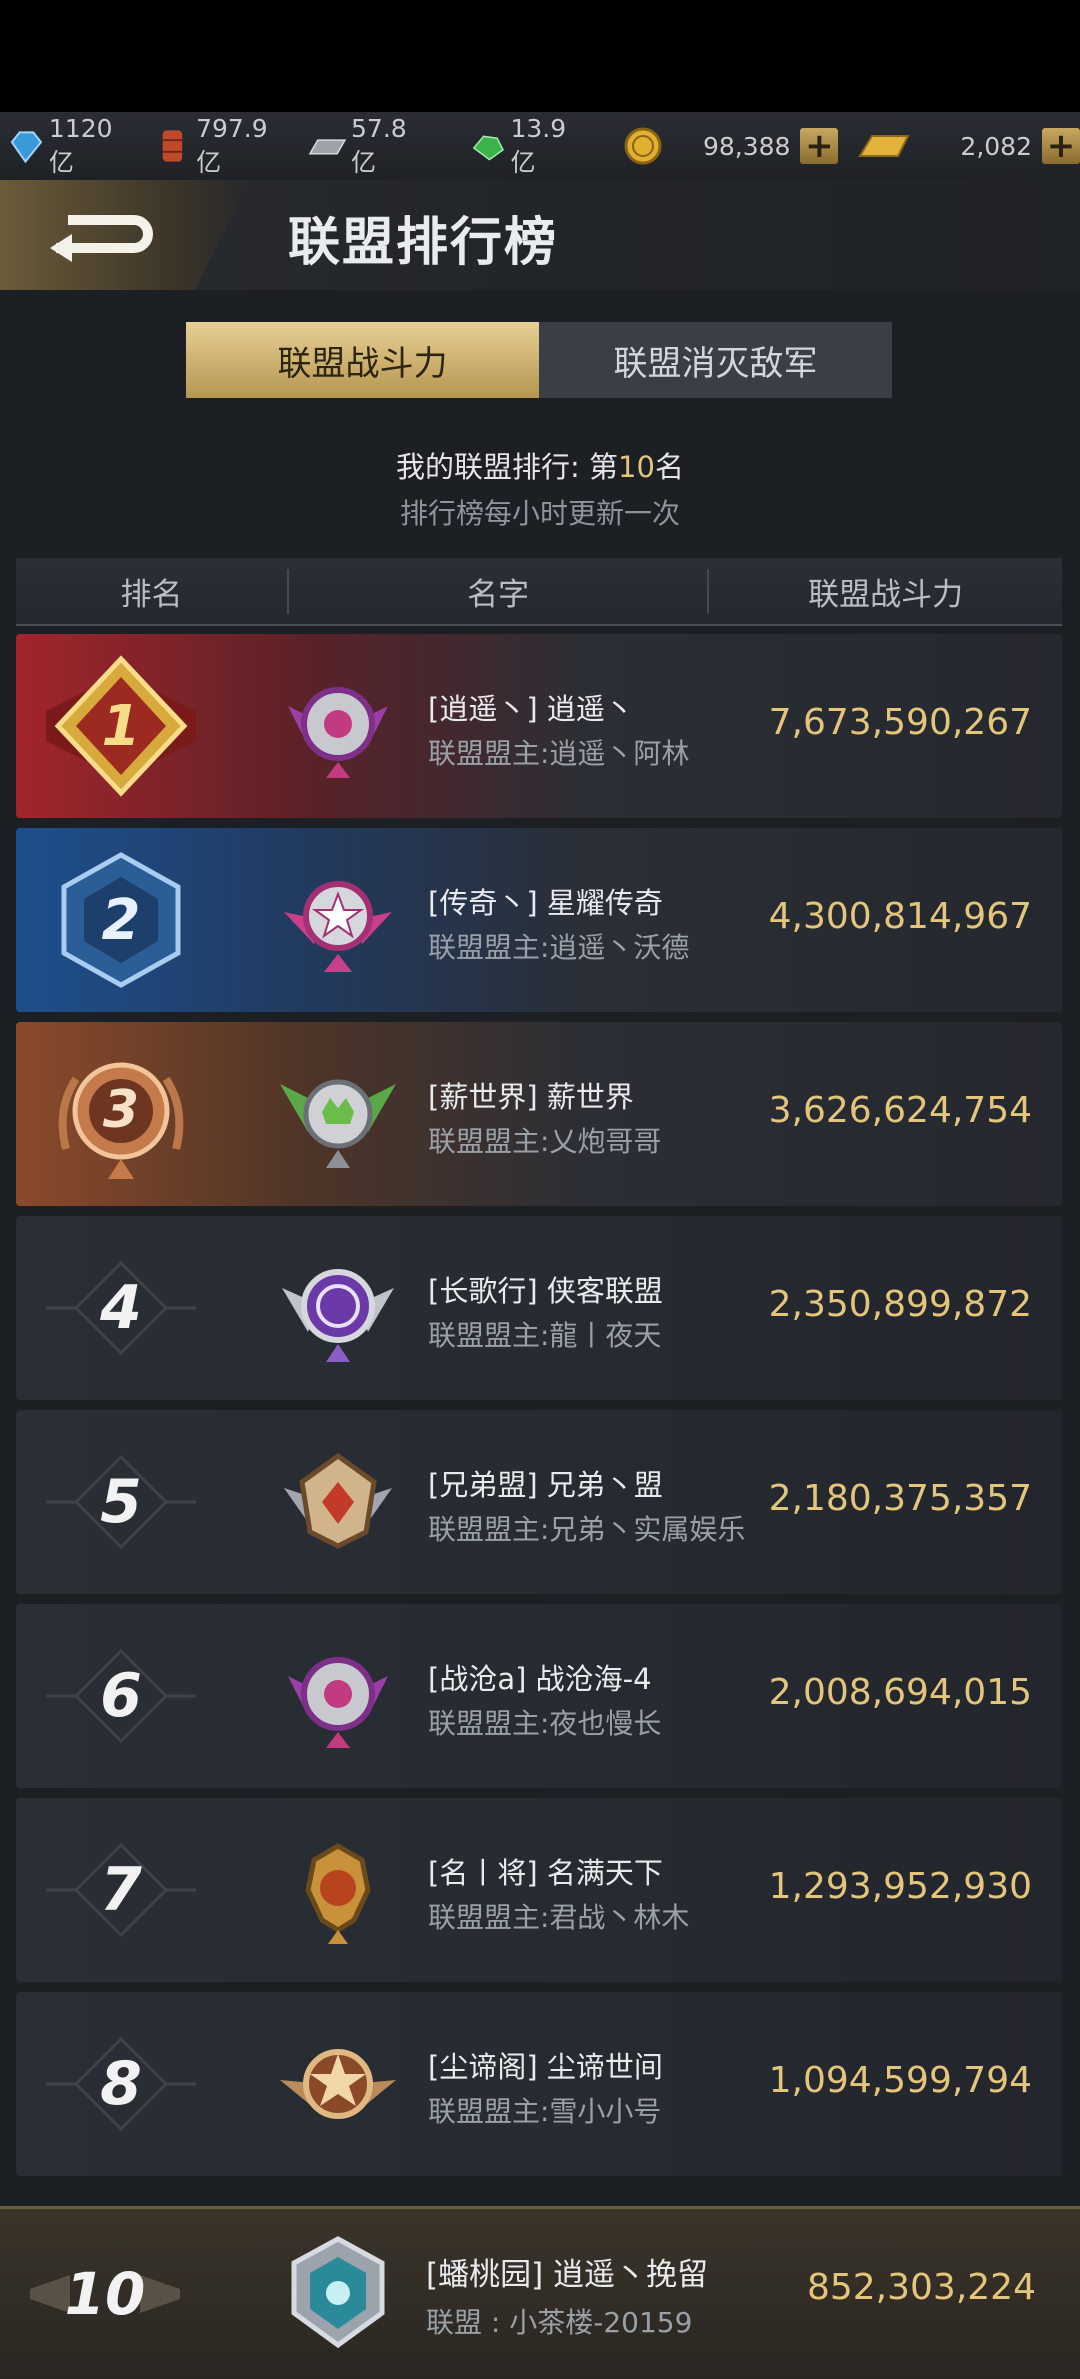 The width and height of the screenshot is (1080, 2379). I want to click on alliance-name: [尘谛阁] 尘谛世间, so click(545, 2067).